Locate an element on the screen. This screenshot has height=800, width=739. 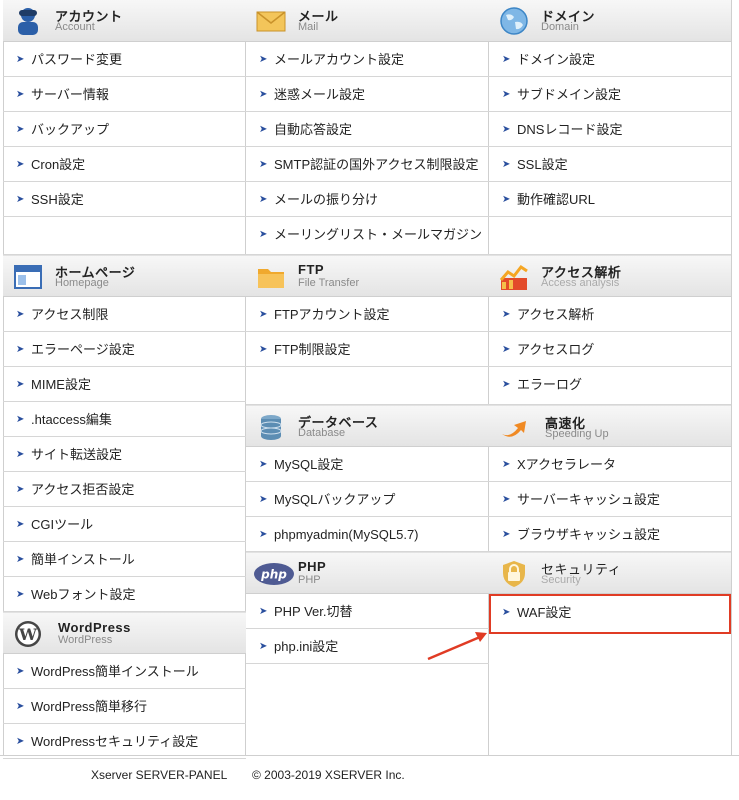
footer-copyright: © 2003-2019 XSERVER Inc. is located at coordinates (328, 775).